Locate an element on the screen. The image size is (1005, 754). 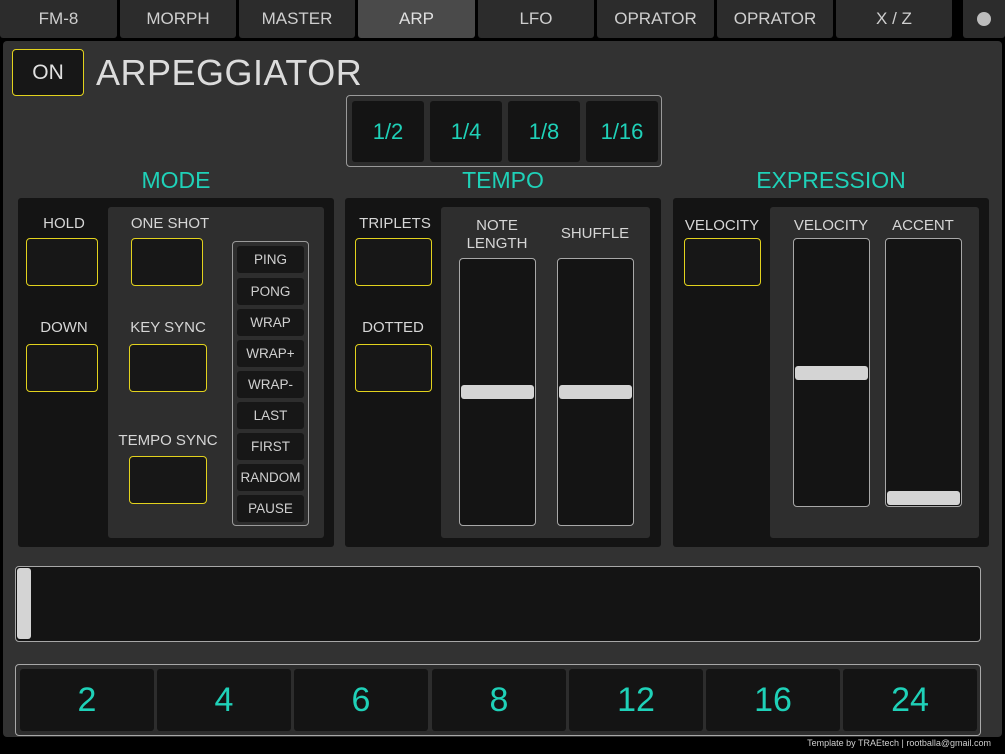
velocity-slider is located at coordinates (831, 372).